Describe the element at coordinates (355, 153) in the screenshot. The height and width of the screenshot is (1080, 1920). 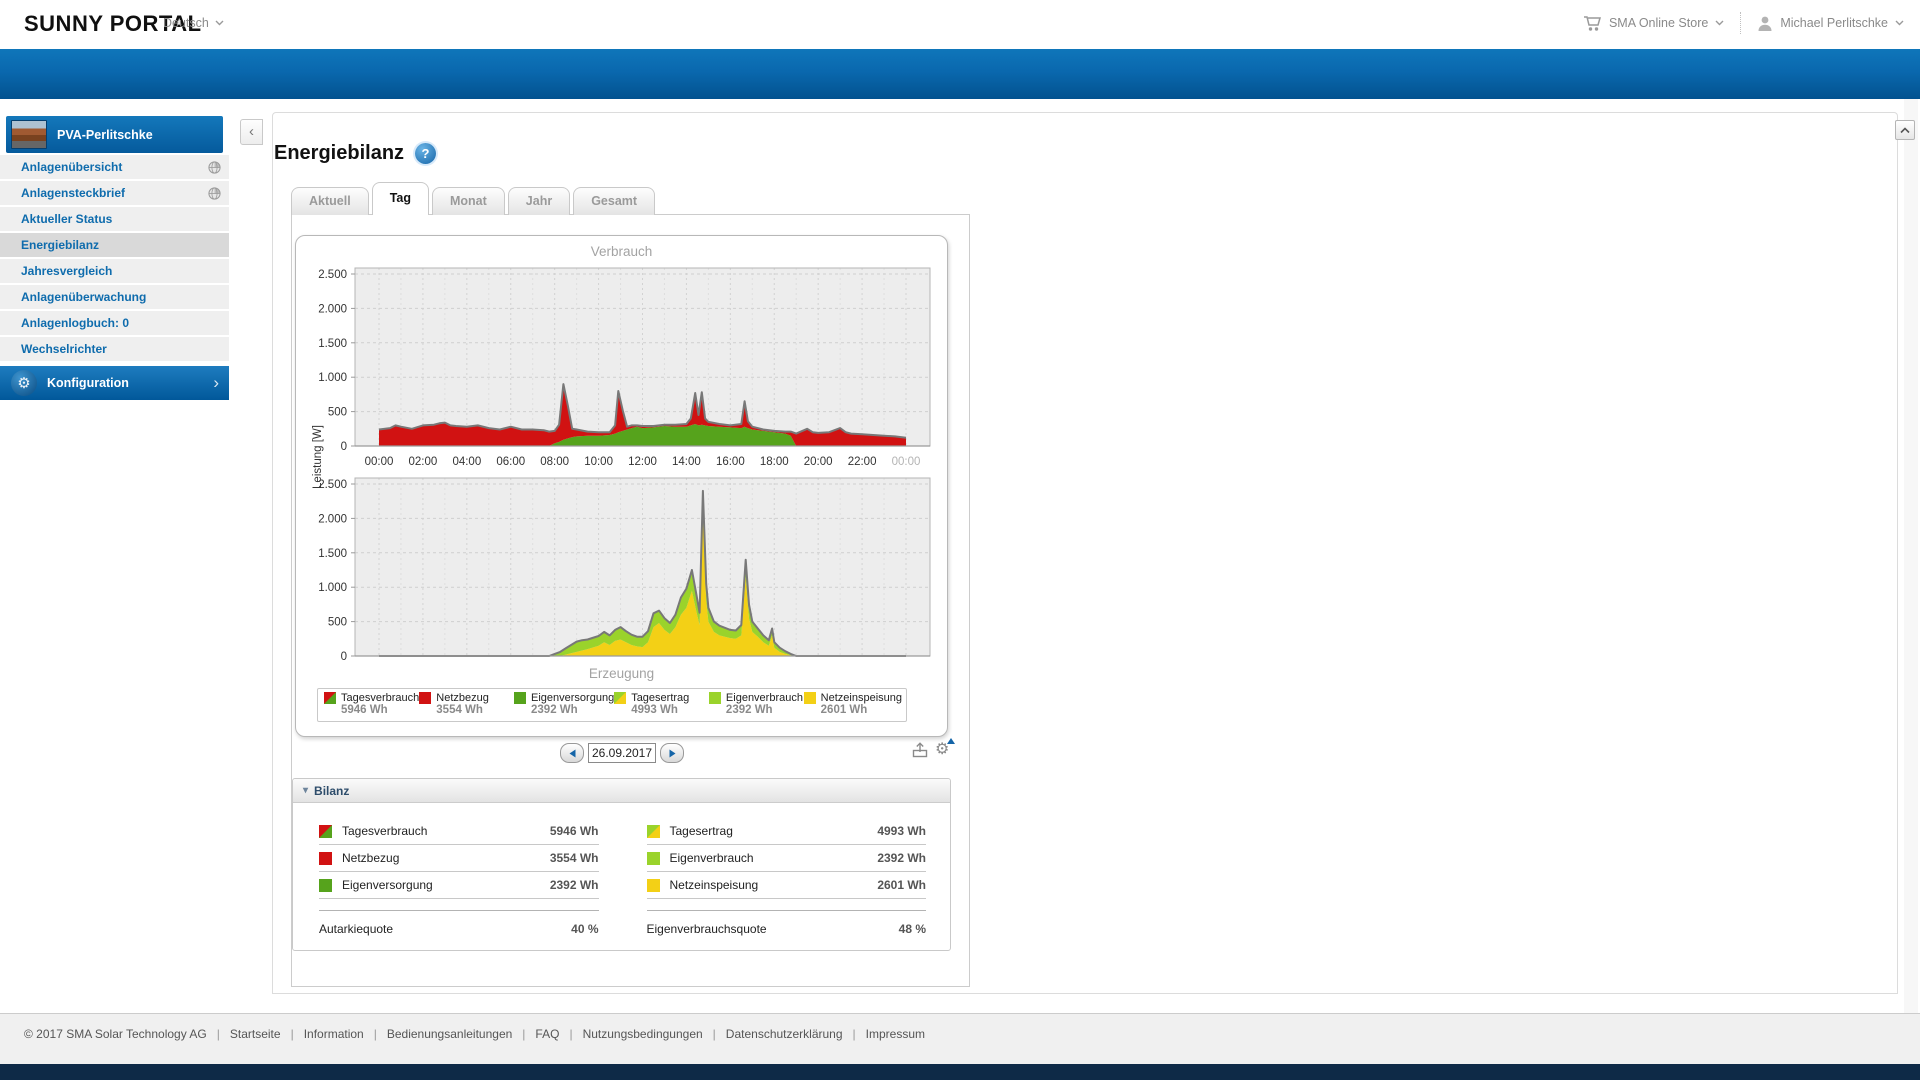
I see `page-title-row: Energiebilanz ?` at that location.